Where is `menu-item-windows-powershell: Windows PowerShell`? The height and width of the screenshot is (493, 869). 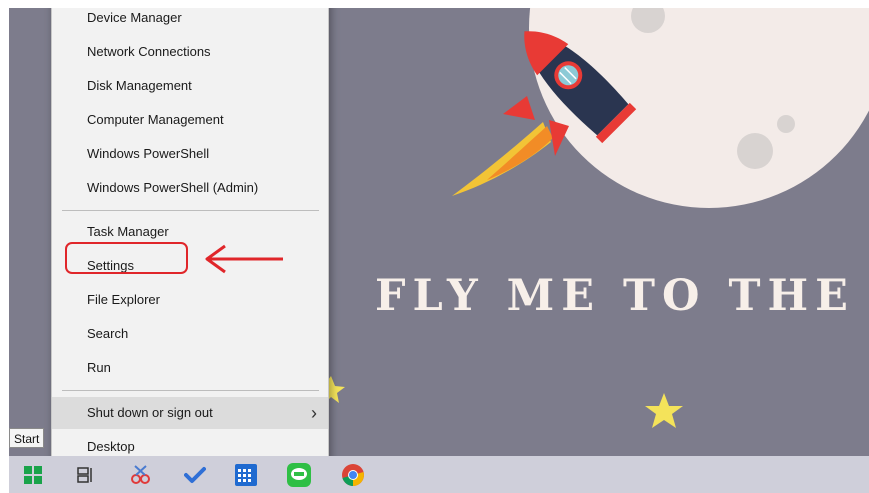
menu-item-windows-powershell: Windows PowerShell is located at coordinates (190, 154).